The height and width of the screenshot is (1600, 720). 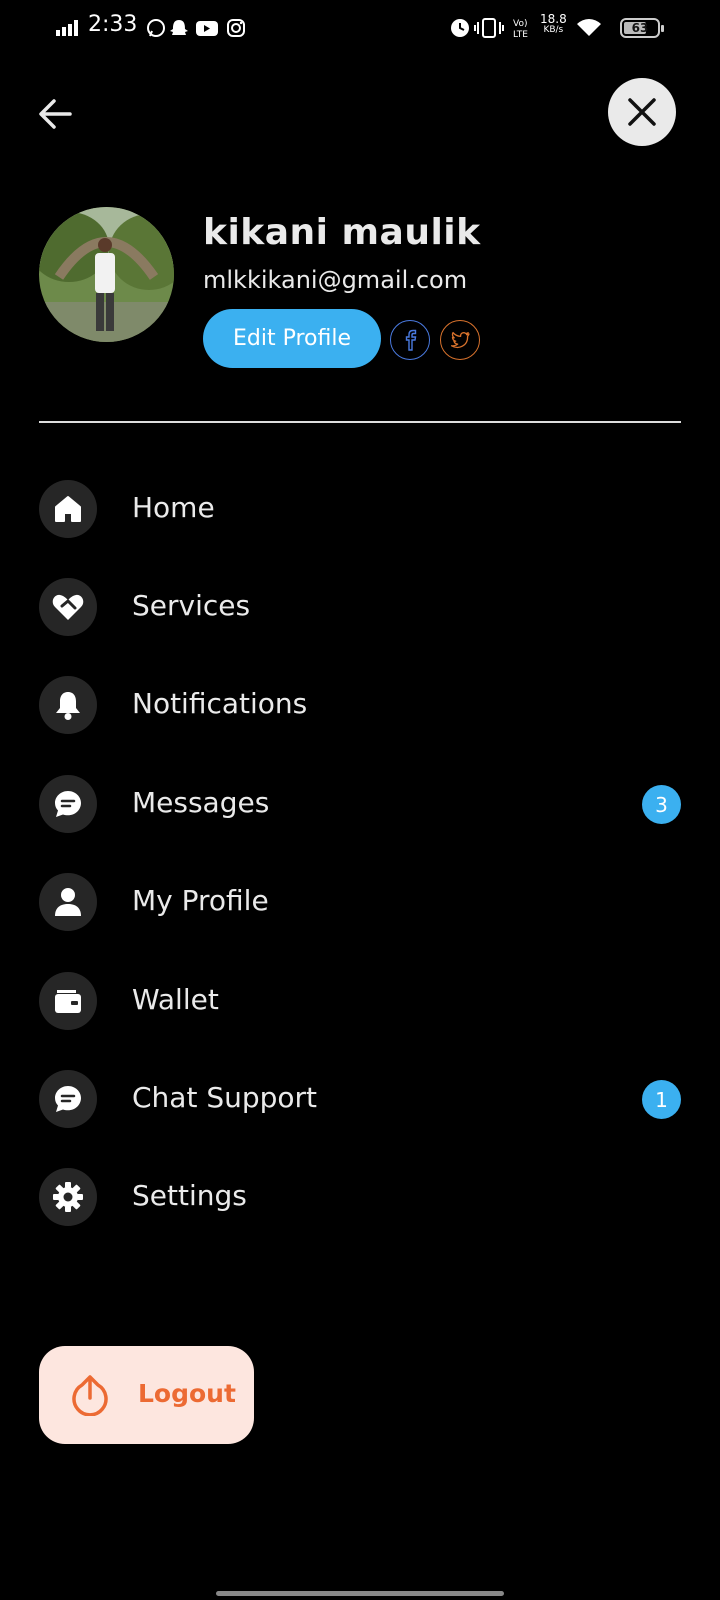 I want to click on menu-label: Services, so click(x=191, y=605).